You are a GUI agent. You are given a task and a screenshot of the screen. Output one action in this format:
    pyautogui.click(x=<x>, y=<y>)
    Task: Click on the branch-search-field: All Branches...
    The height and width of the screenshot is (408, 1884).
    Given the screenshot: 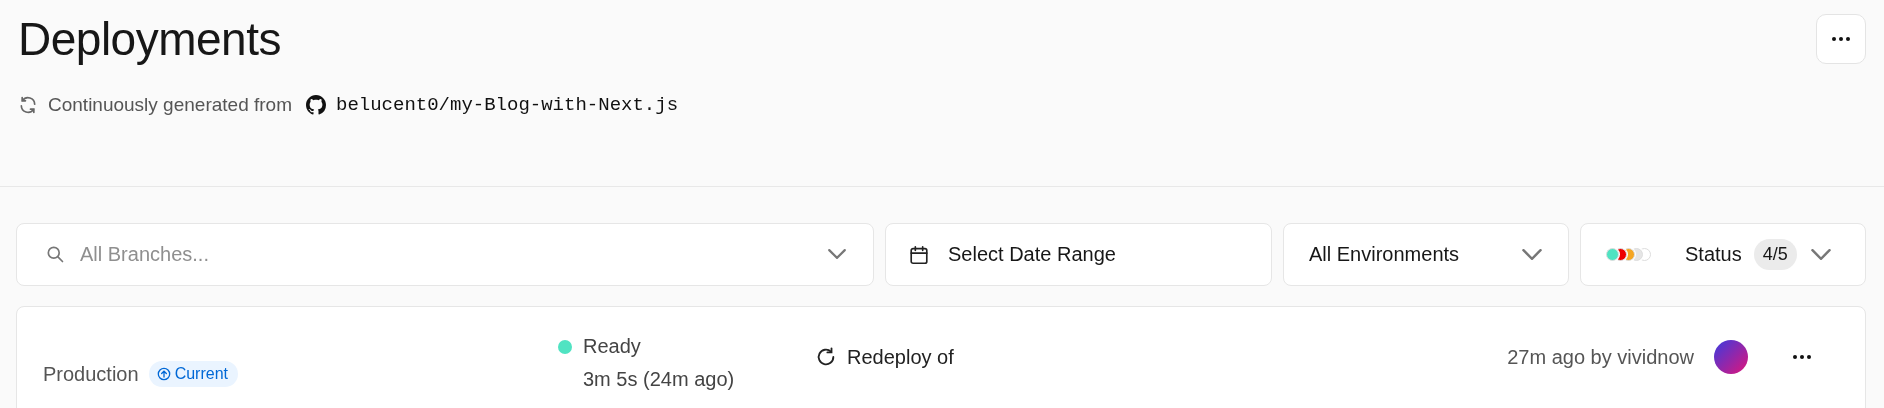 What is the action you would take?
    pyautogui.click(x=445, y=254)
    